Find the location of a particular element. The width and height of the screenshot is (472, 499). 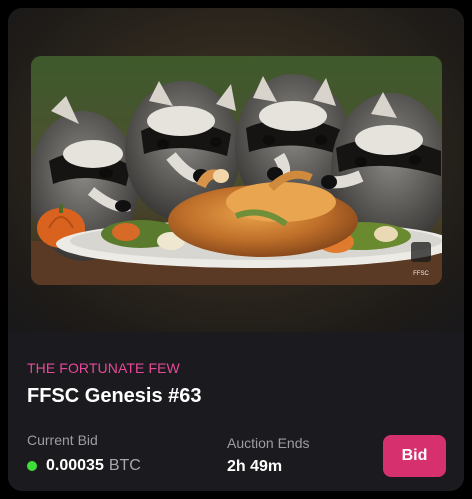

green-dot-icon is located at coordinates (32, 466).